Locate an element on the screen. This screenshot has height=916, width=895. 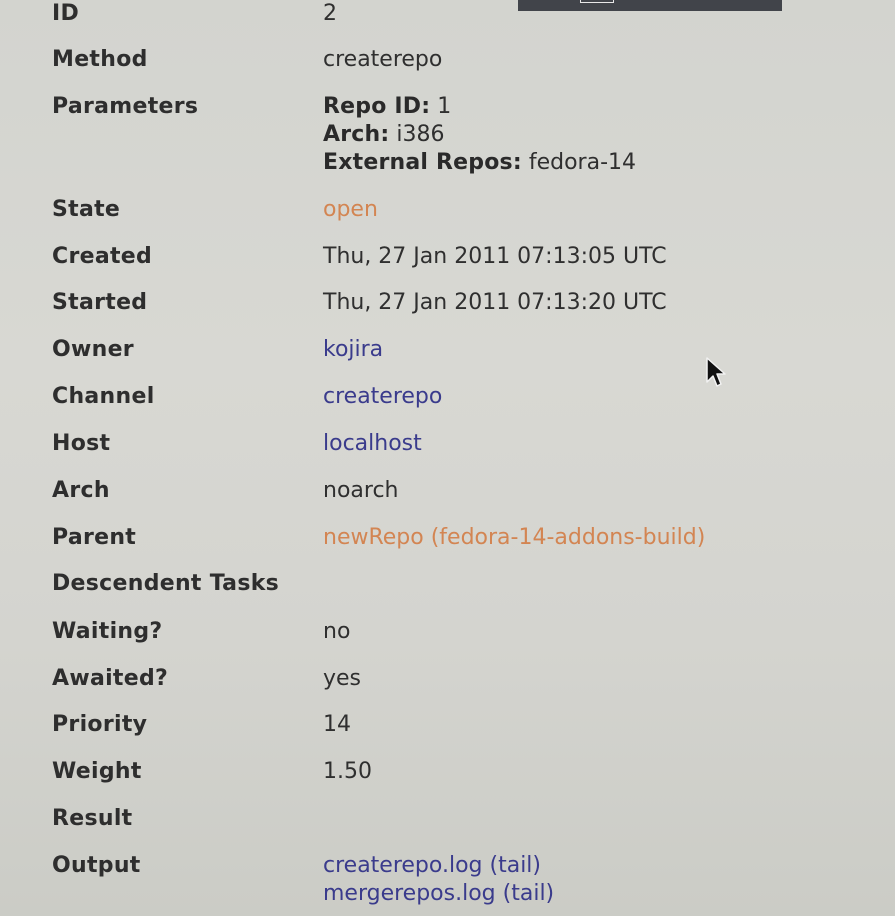
mergerepos-log-tail-link: (tail) is located at coordinates (529, 893).